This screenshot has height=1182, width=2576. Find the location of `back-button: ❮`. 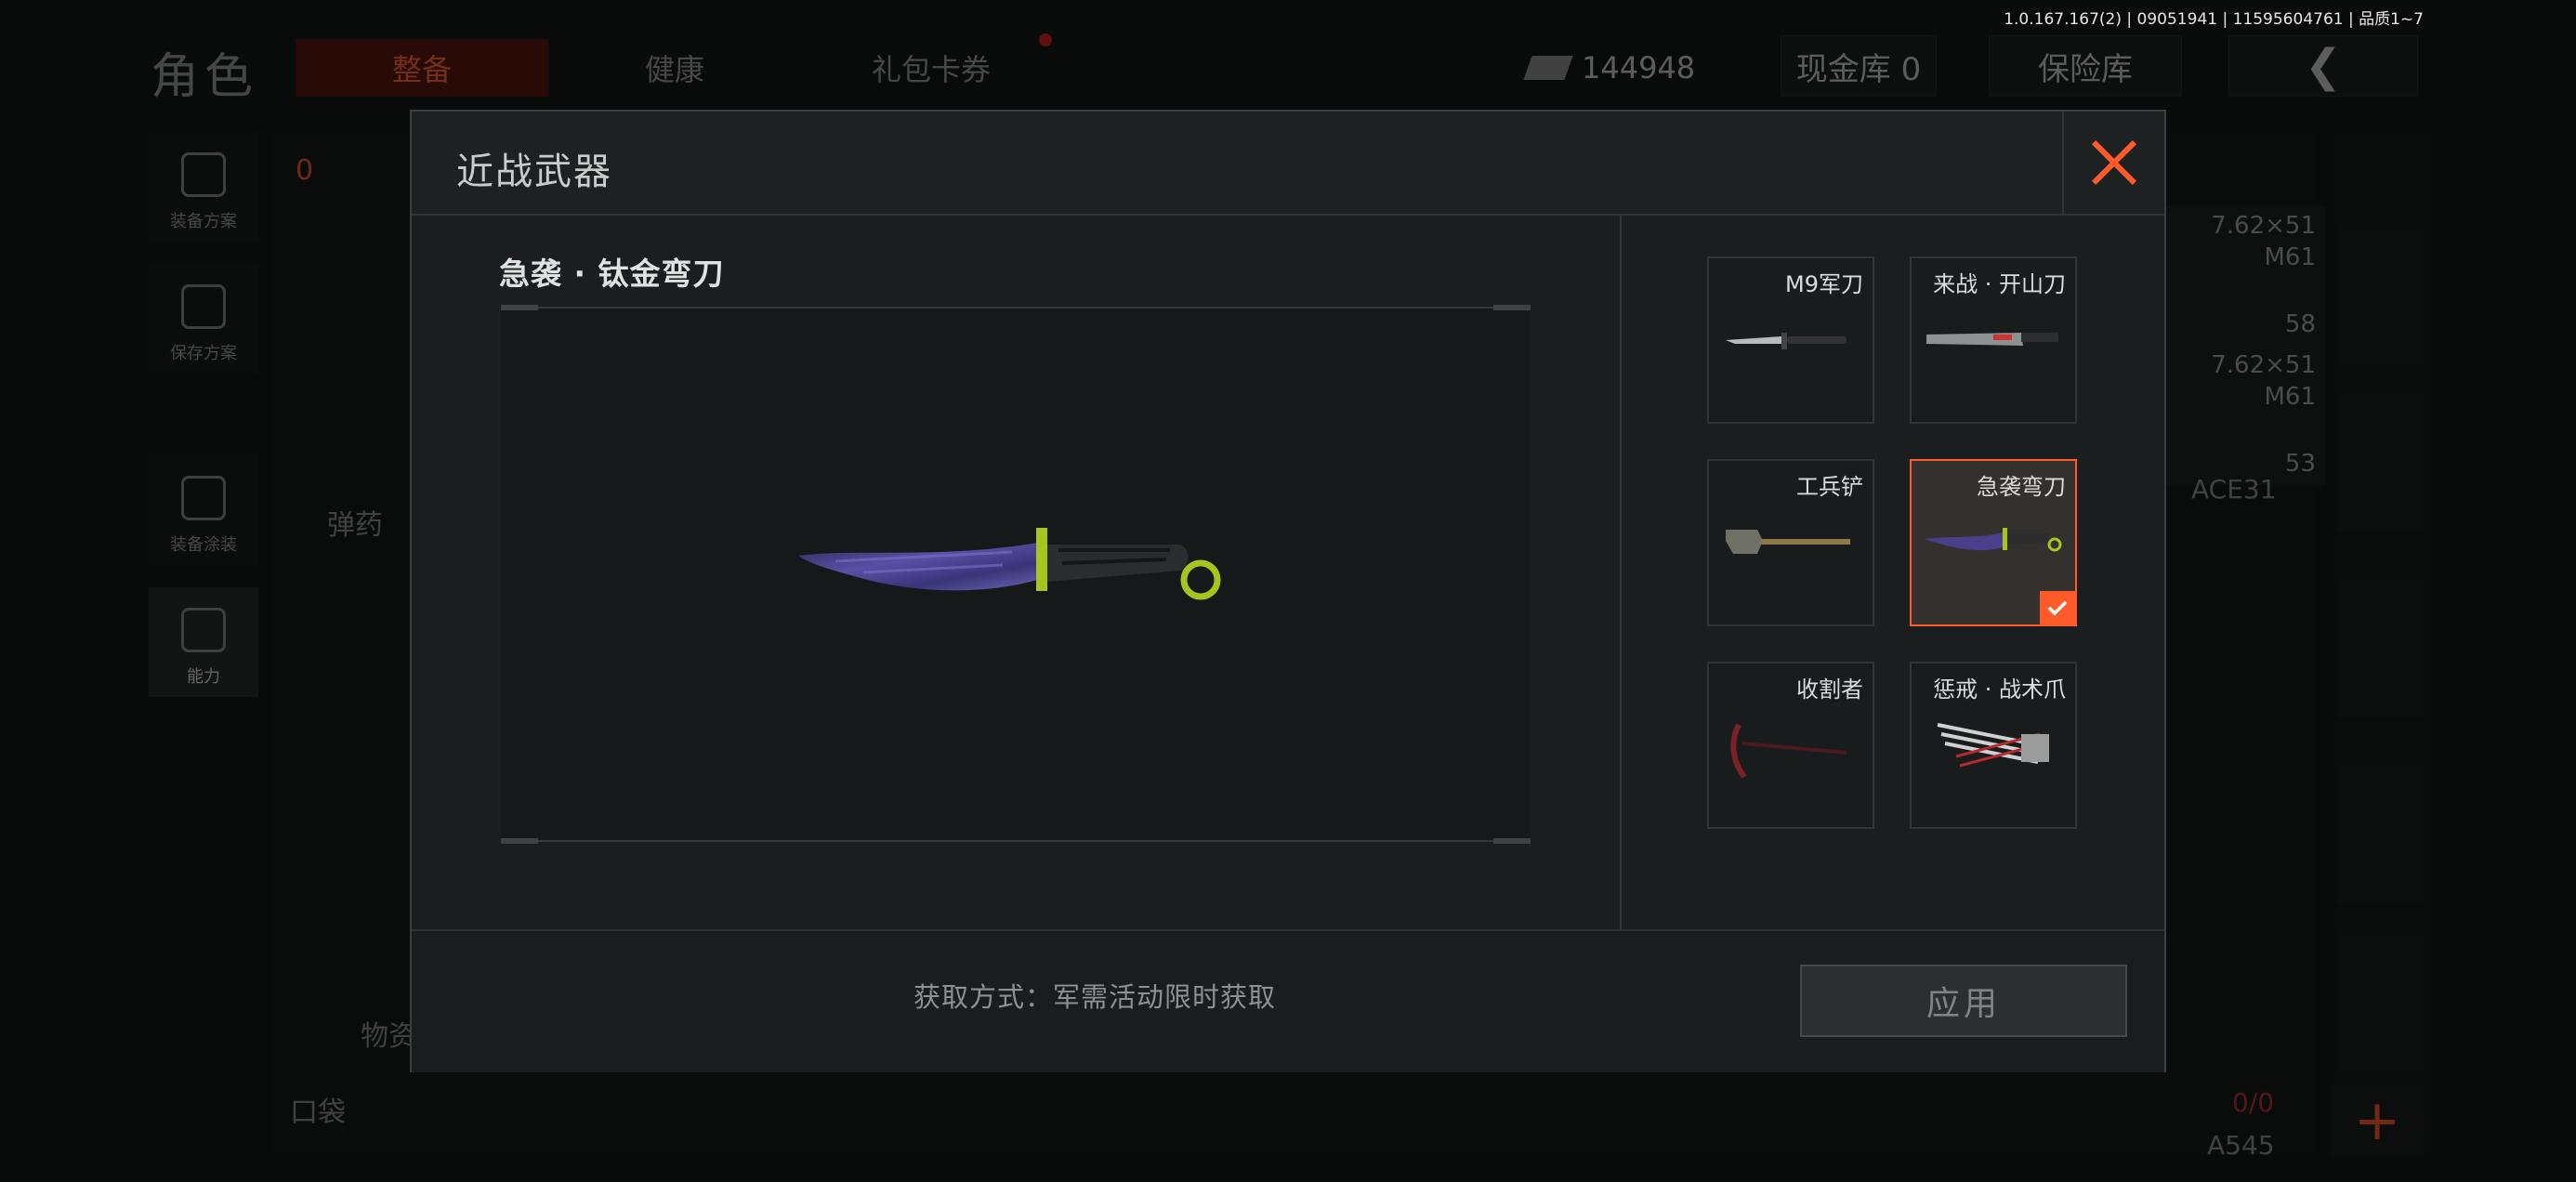

back-button: ❮ is located at coordinates (2323, 66).